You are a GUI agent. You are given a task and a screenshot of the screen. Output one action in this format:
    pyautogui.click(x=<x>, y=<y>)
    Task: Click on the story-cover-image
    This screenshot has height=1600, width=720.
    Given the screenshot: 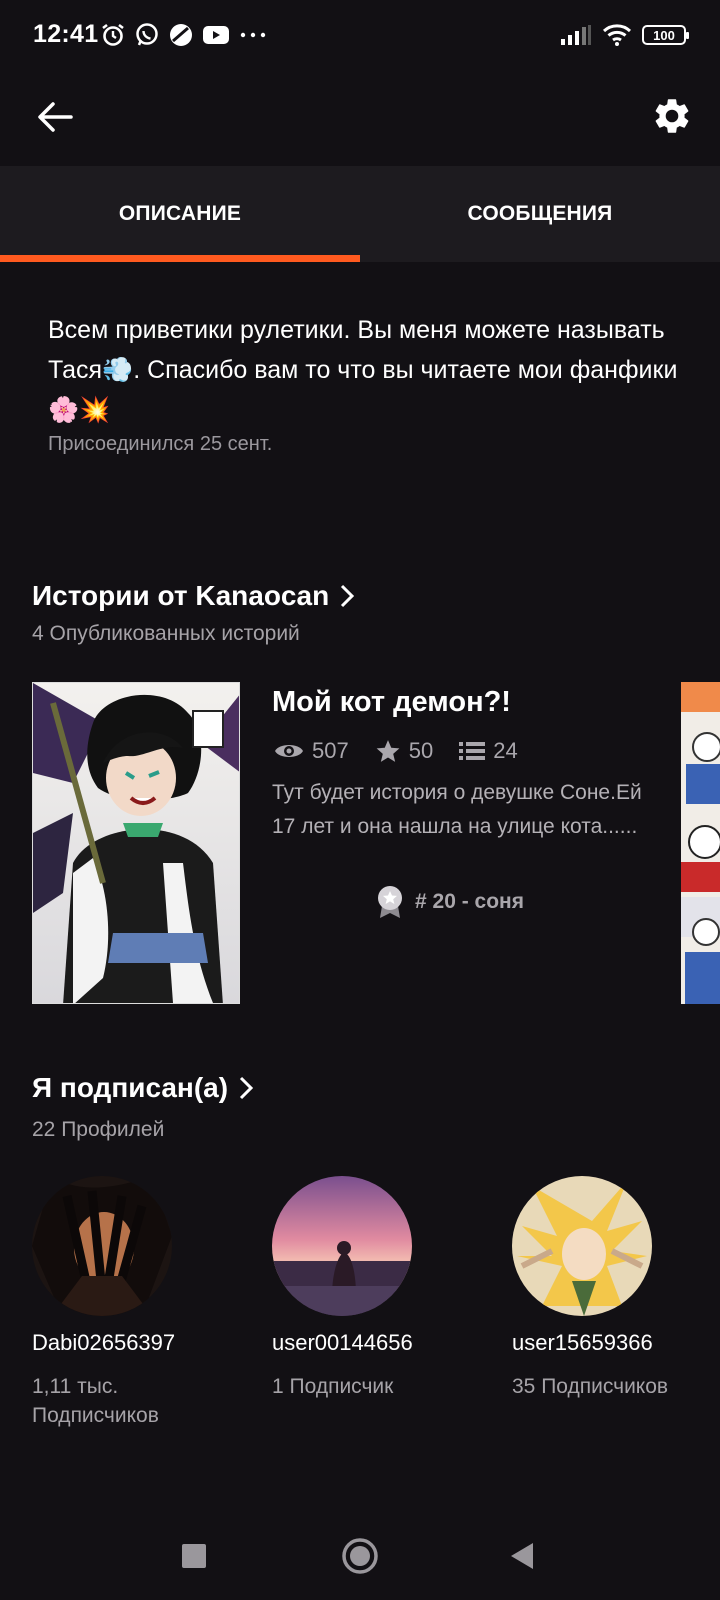 What is the action you would take?
    pyautogui.click(x=136, y=843)
    